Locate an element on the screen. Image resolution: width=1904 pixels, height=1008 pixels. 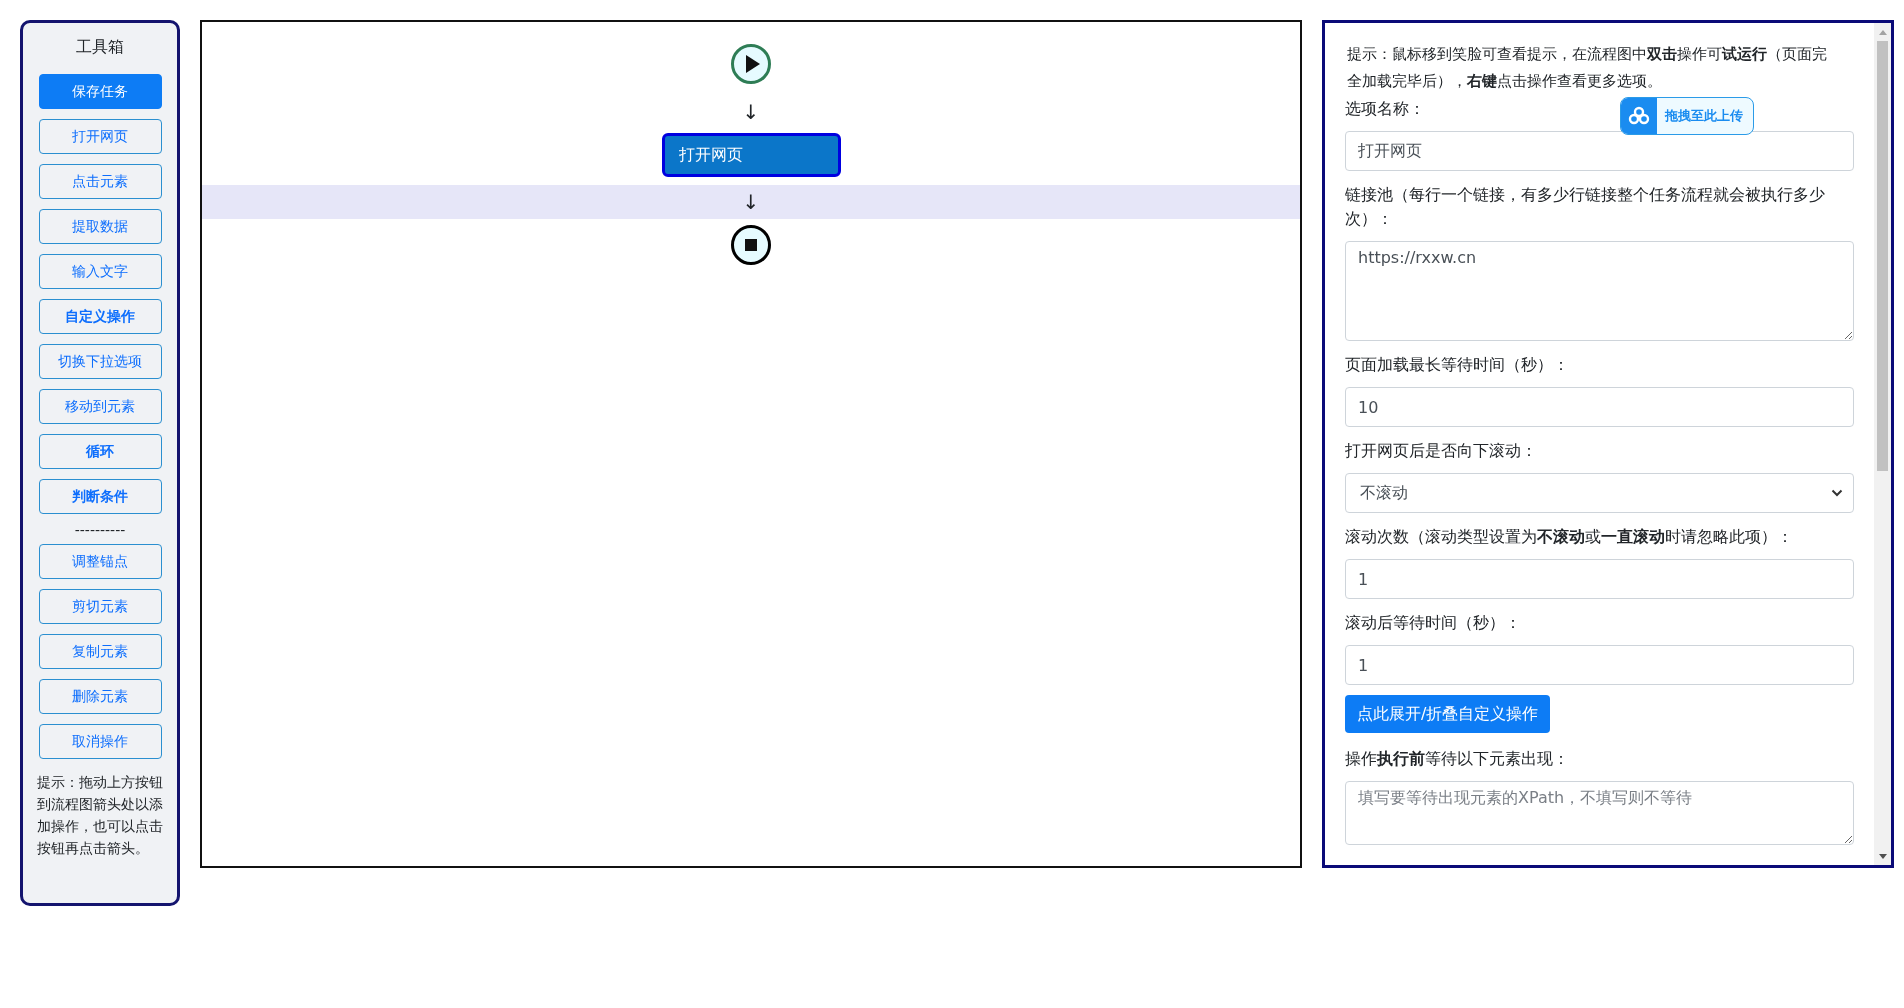
scrollbar-thumb is located at coordinates (1882, 256).